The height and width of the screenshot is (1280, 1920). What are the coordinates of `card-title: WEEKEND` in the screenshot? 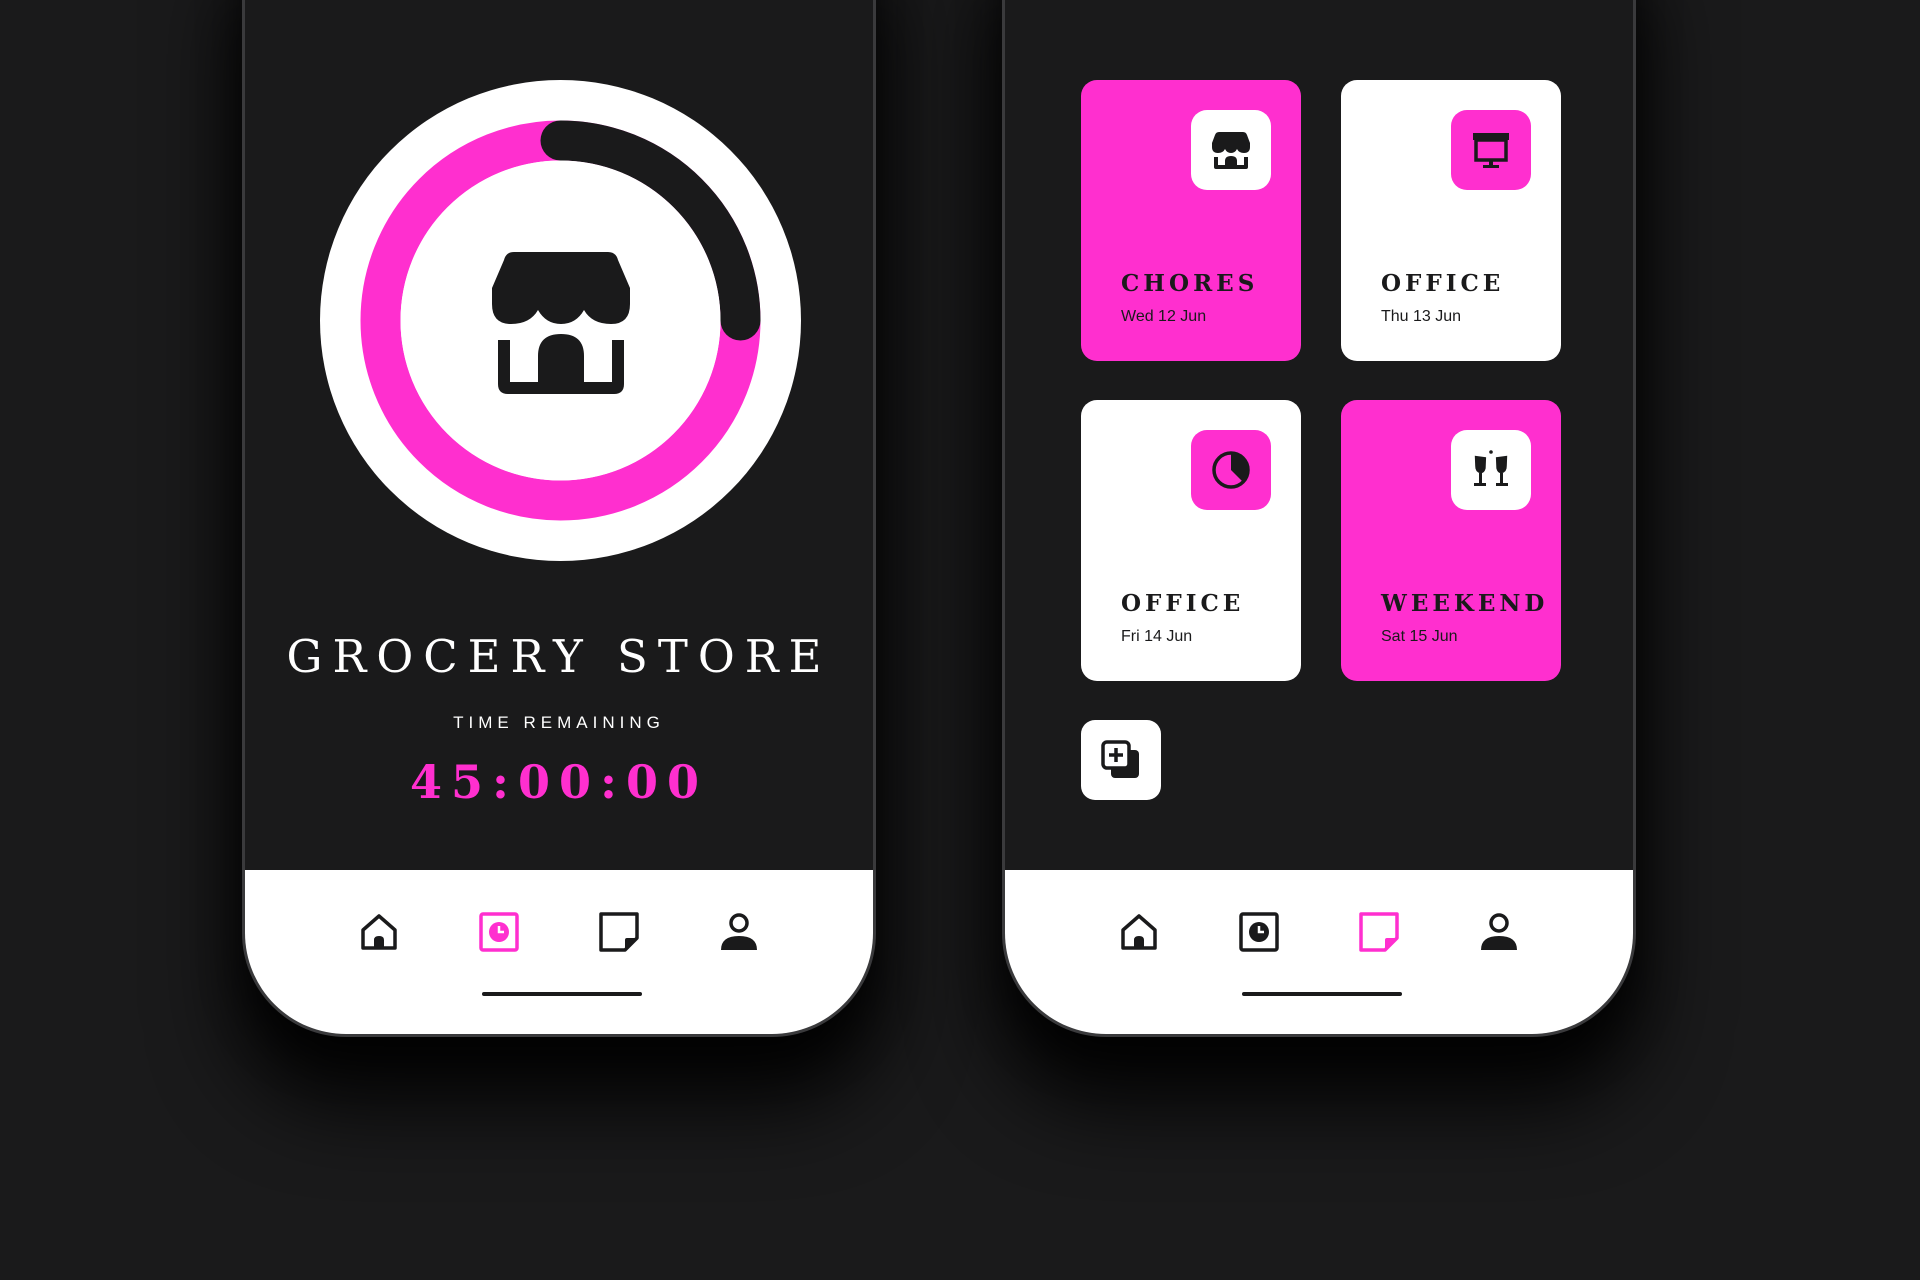 It's located at (1465, 603).